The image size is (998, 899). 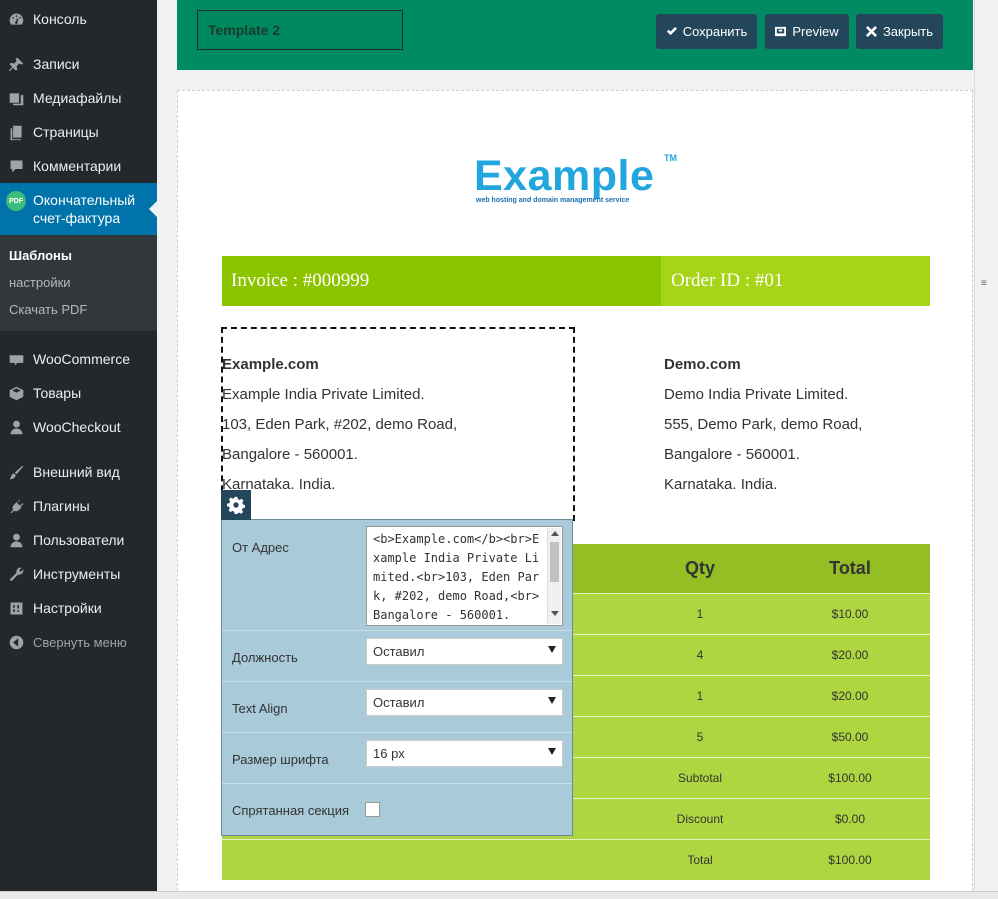 I want to click on preview-icon, so click(x=781, y=31).